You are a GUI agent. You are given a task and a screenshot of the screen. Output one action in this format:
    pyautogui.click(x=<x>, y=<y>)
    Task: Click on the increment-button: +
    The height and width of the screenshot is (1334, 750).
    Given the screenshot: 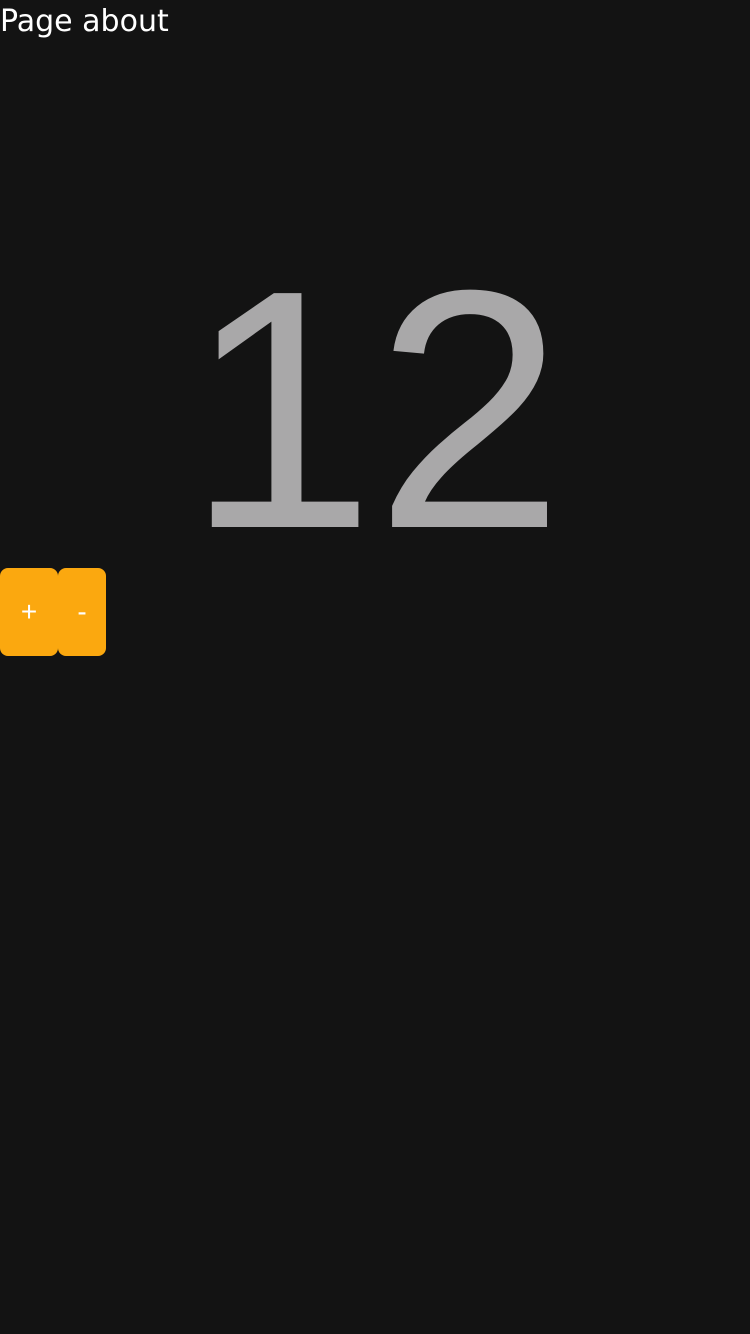 What is the action you would take?
    pyautogui.click(x=29, y=612)
    